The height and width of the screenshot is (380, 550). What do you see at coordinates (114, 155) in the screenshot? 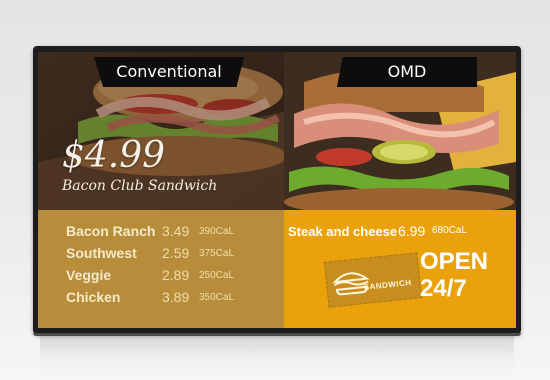
I see `featured-price: $4.99` at bounding box center [114, 155].